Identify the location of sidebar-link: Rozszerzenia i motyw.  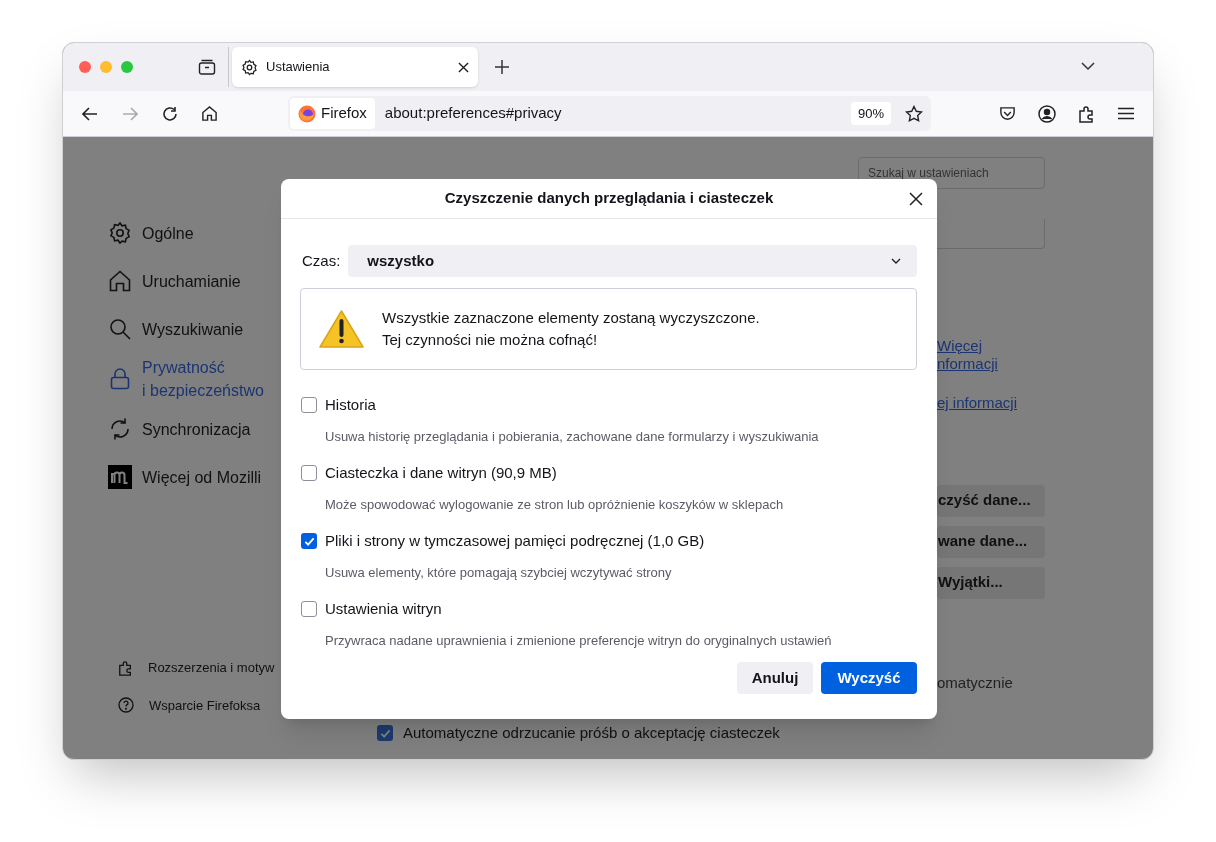
(211, 668).